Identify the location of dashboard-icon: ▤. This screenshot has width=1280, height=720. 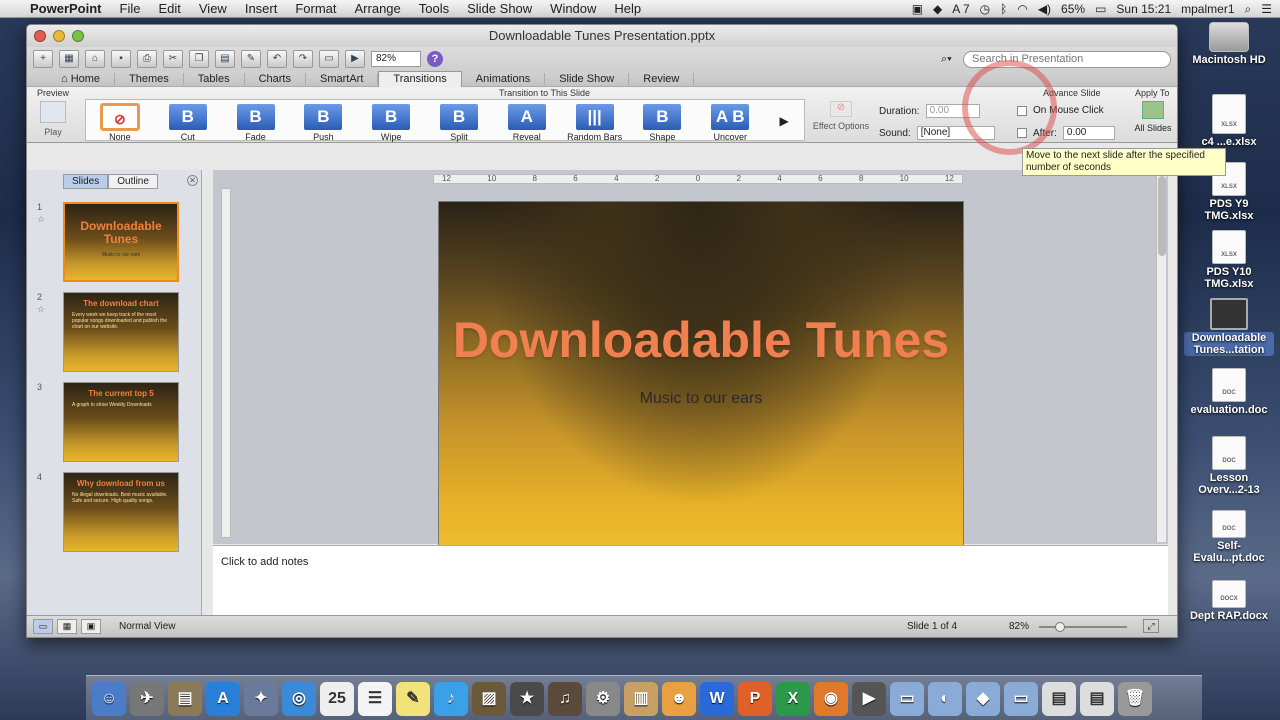
(185, 699).